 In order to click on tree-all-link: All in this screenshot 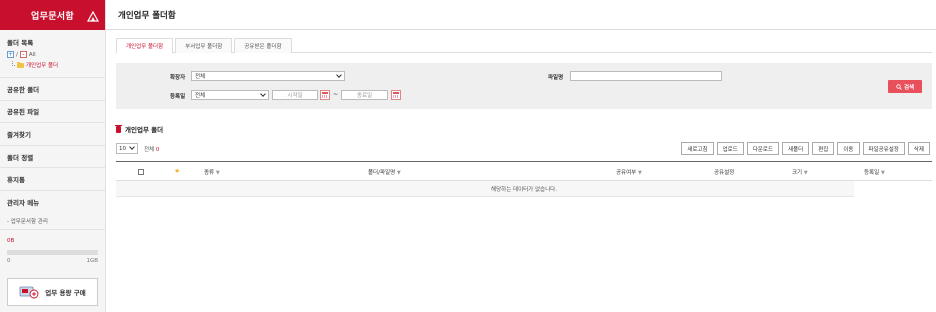, I will do `click(32, 55)`.